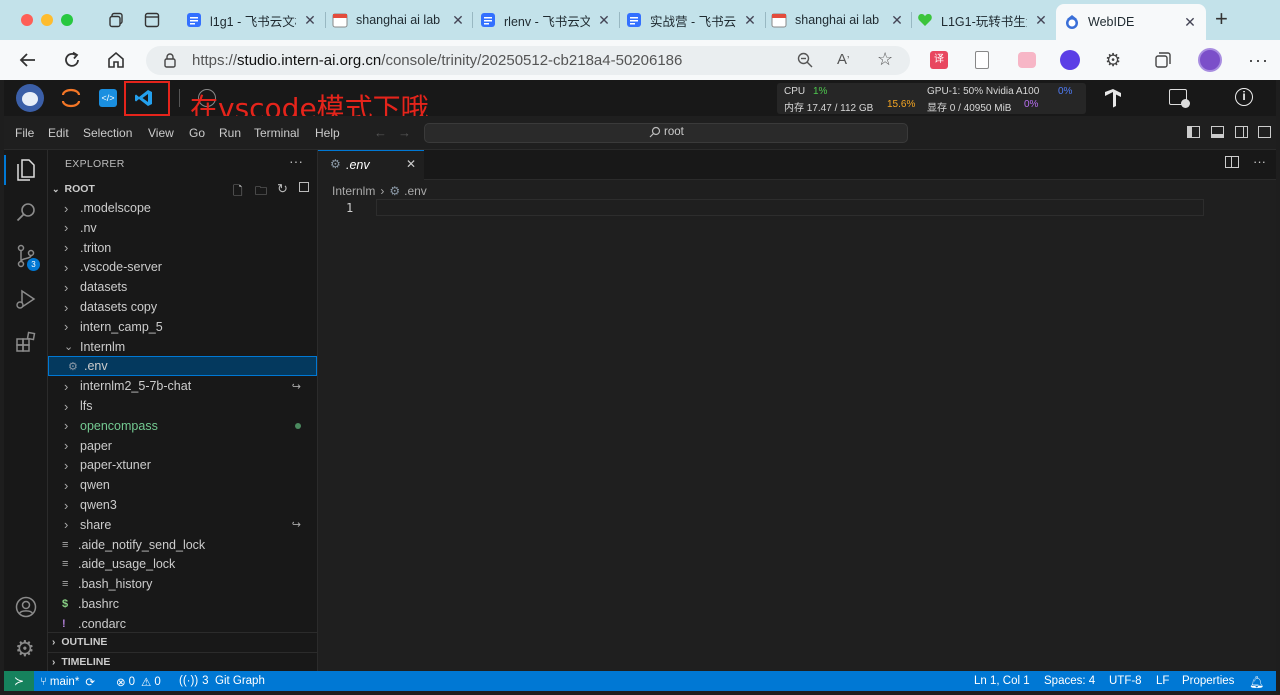 The width and height of the screenshot is (1280, 695). What do you see at coordinates (107, 133) in the screenshot?
I see `menu-selection: Selection` at bounding box center [107, 133].